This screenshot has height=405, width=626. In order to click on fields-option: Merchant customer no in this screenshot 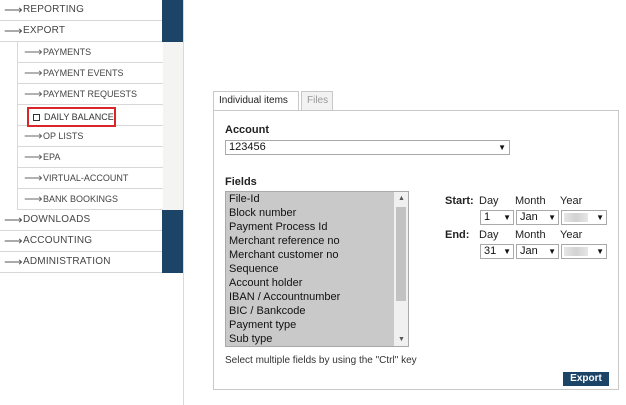, I will do `click(283, 255)`.